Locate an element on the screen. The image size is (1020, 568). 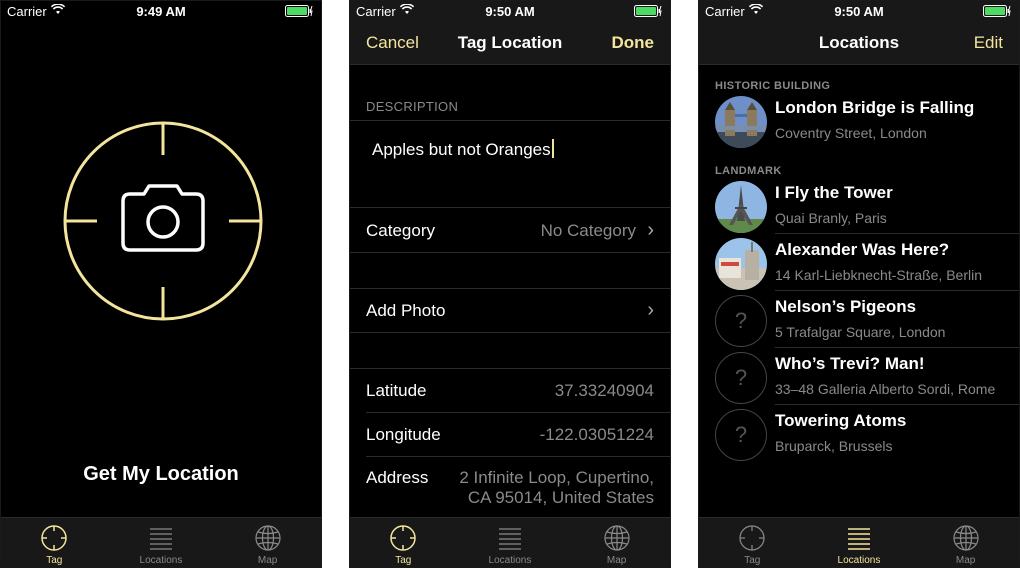
location-title: Who’s Trevi? Man! is located at coordinates (850, 363).